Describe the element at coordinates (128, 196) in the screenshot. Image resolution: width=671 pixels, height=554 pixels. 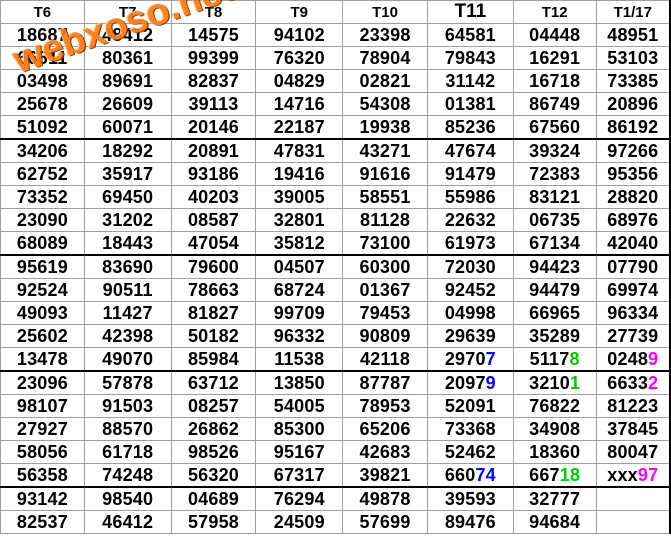
I see `cell-digits: 69450` at that location.